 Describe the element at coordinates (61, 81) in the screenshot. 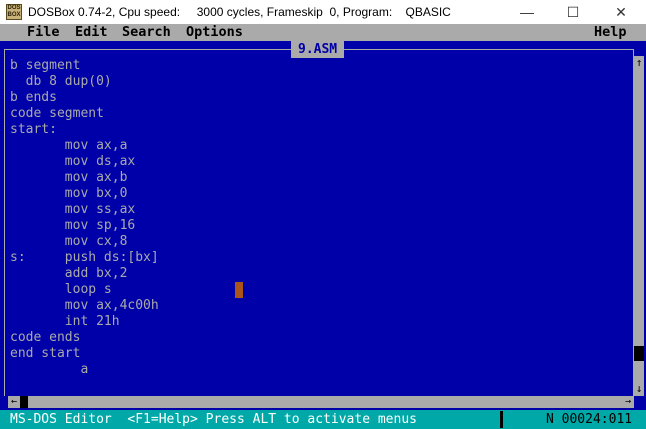

I see `code-line: db 8 dup(0)` at that location.